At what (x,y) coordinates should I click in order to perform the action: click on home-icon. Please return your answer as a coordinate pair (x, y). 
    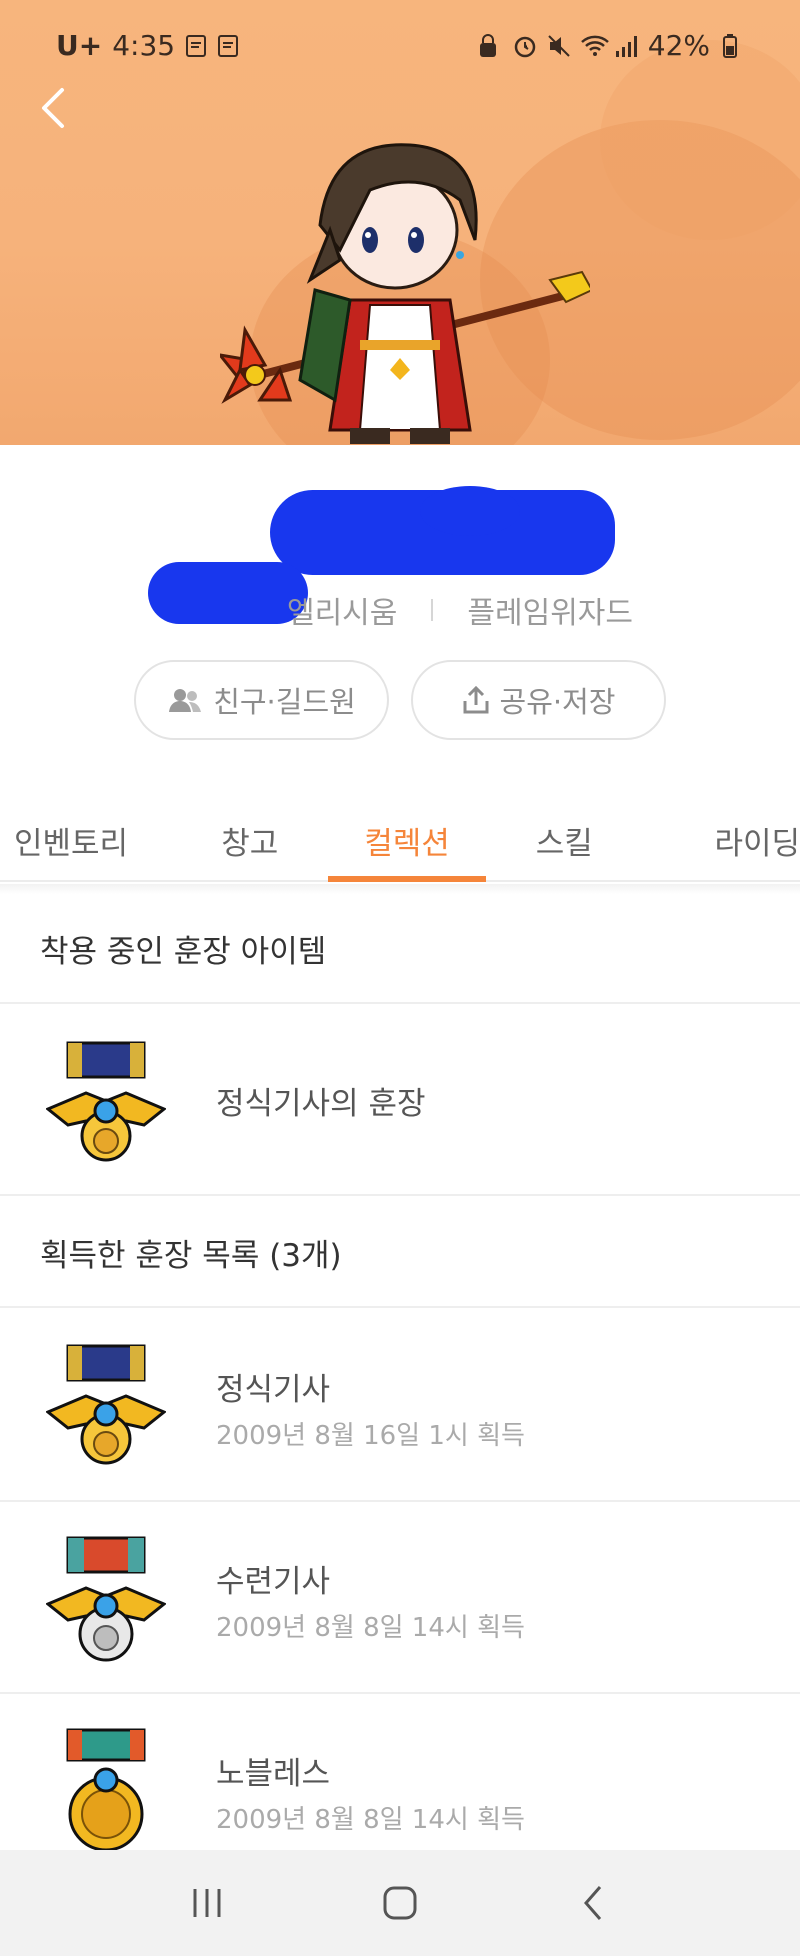
    Looking at the image, I should click on (400, 1903).